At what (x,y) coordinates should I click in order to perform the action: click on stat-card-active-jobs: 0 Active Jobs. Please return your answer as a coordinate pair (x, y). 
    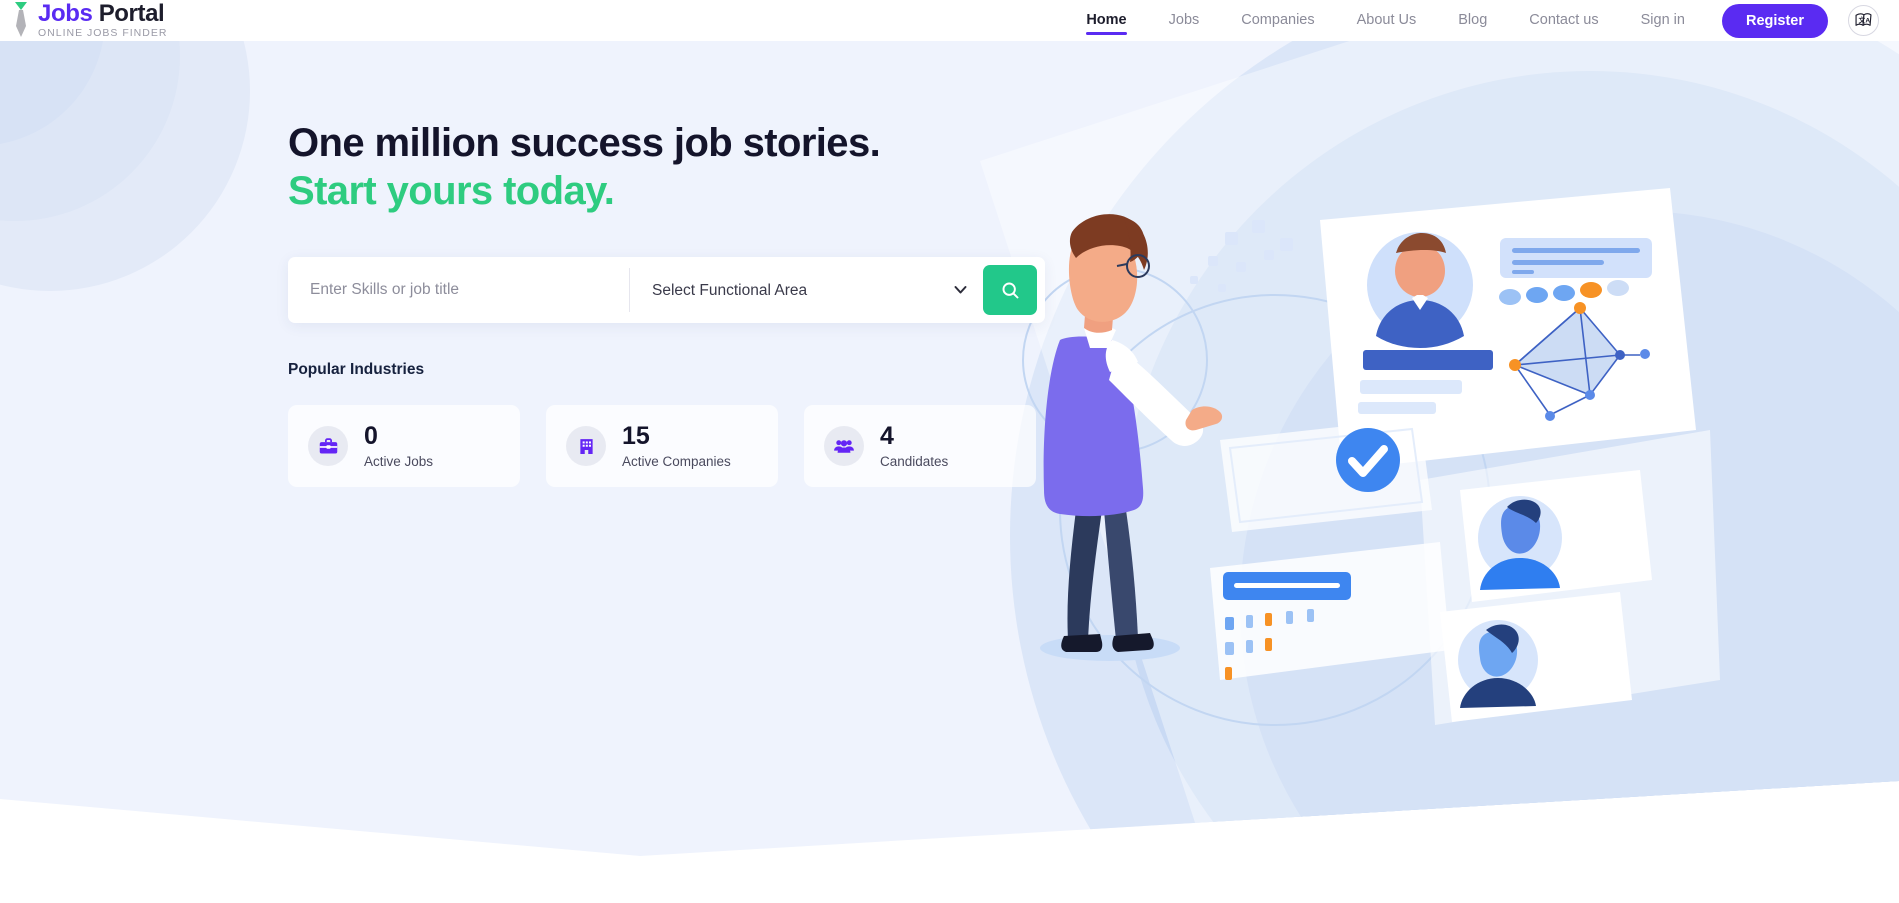
    Looking at the image, I should click on (404, 446).